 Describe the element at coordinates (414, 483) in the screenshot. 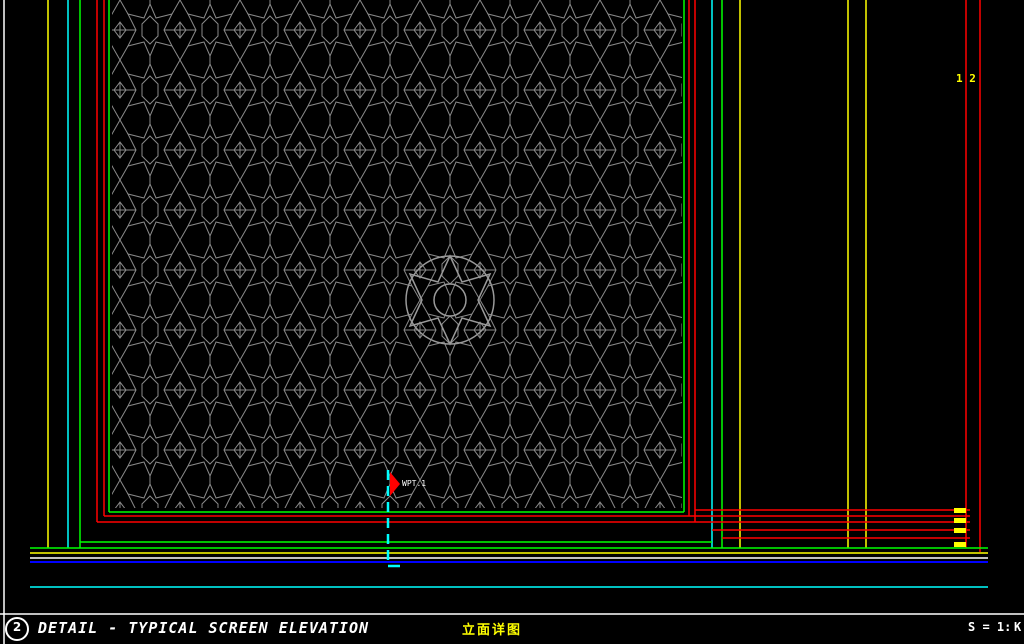

I see `callout-tag: WPT.1` at that location.